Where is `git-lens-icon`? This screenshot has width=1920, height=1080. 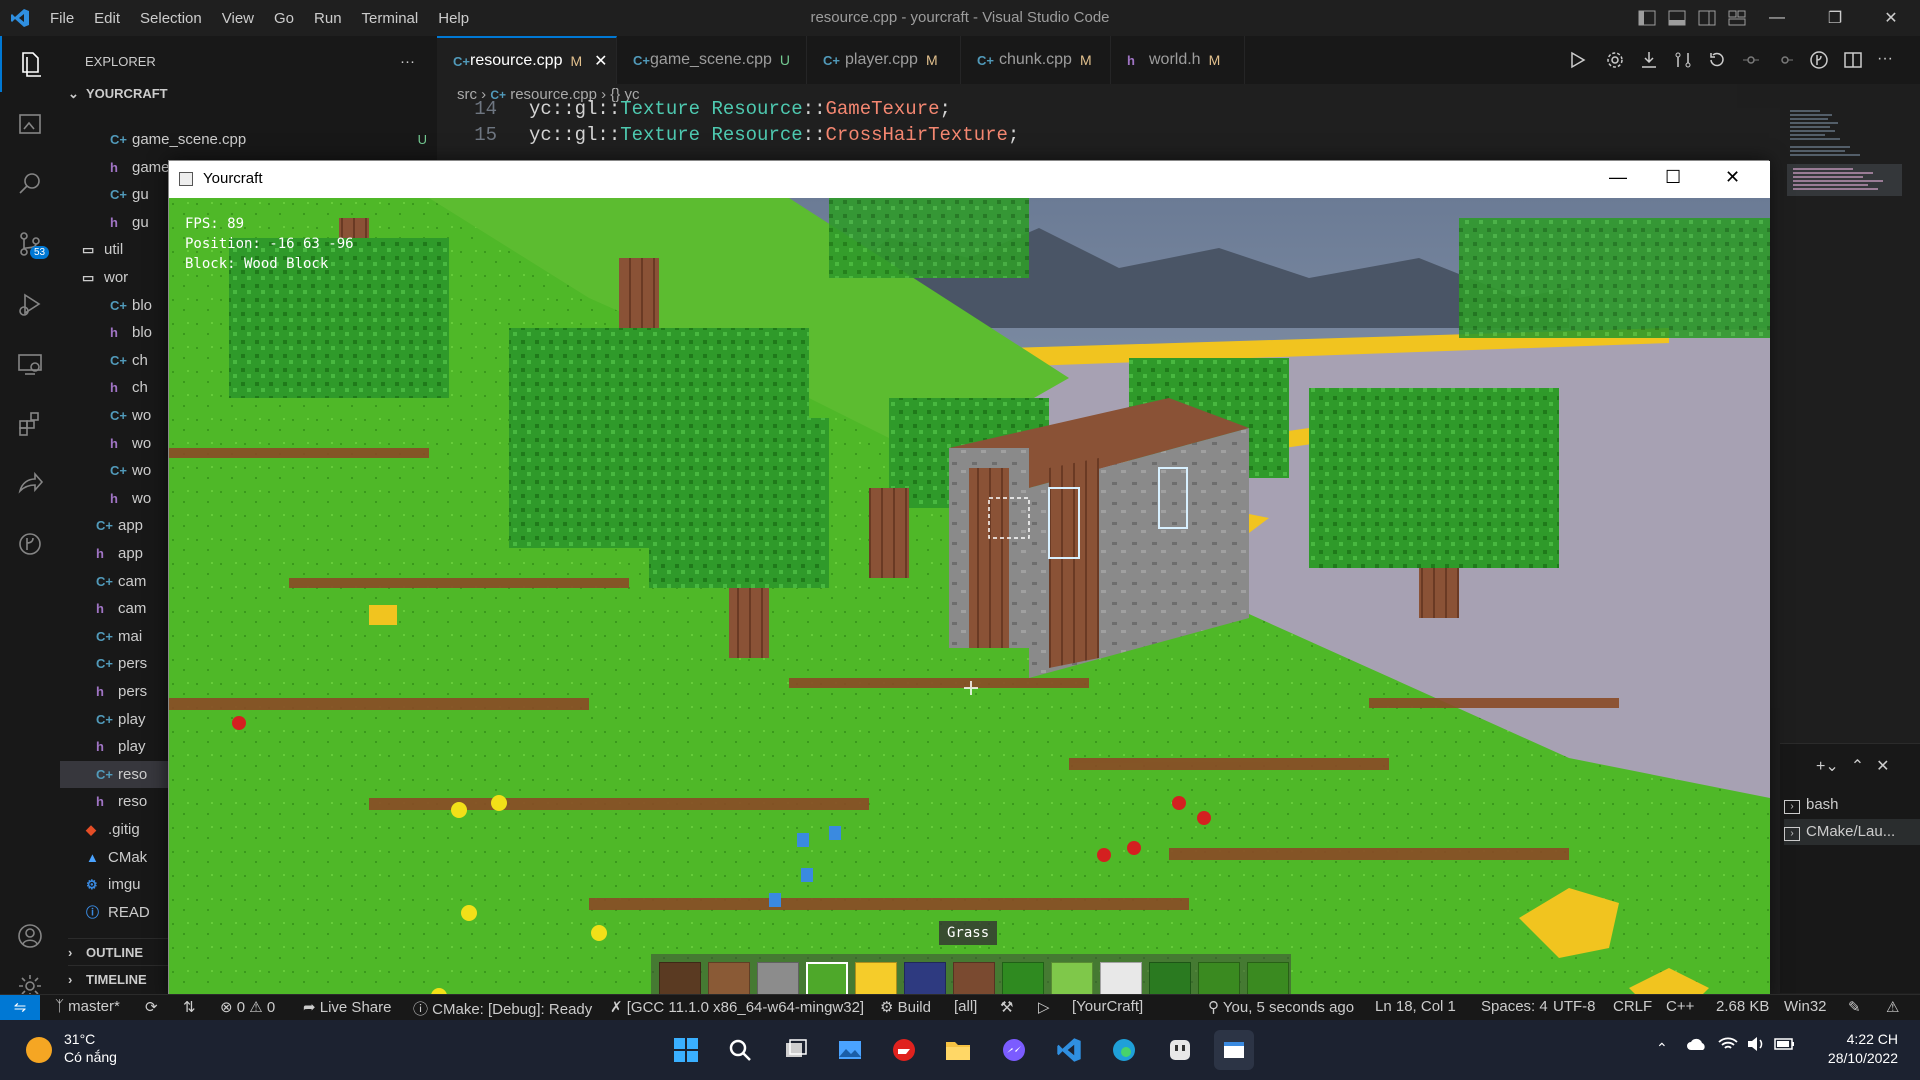 git-lens-icon is located at coordinates (1819, 60).